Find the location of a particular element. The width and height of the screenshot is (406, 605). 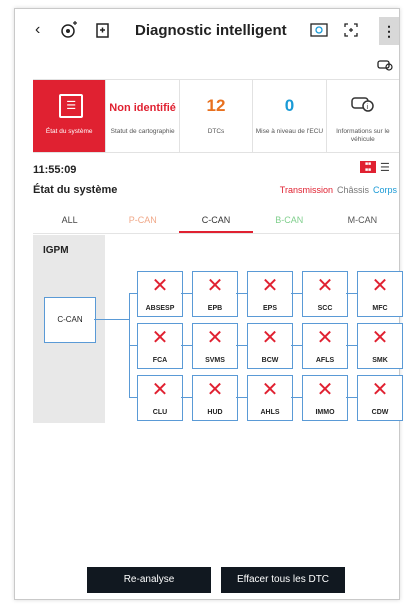

system-filters: Transmission Châssis Corps is located at coordinates (336, 190).